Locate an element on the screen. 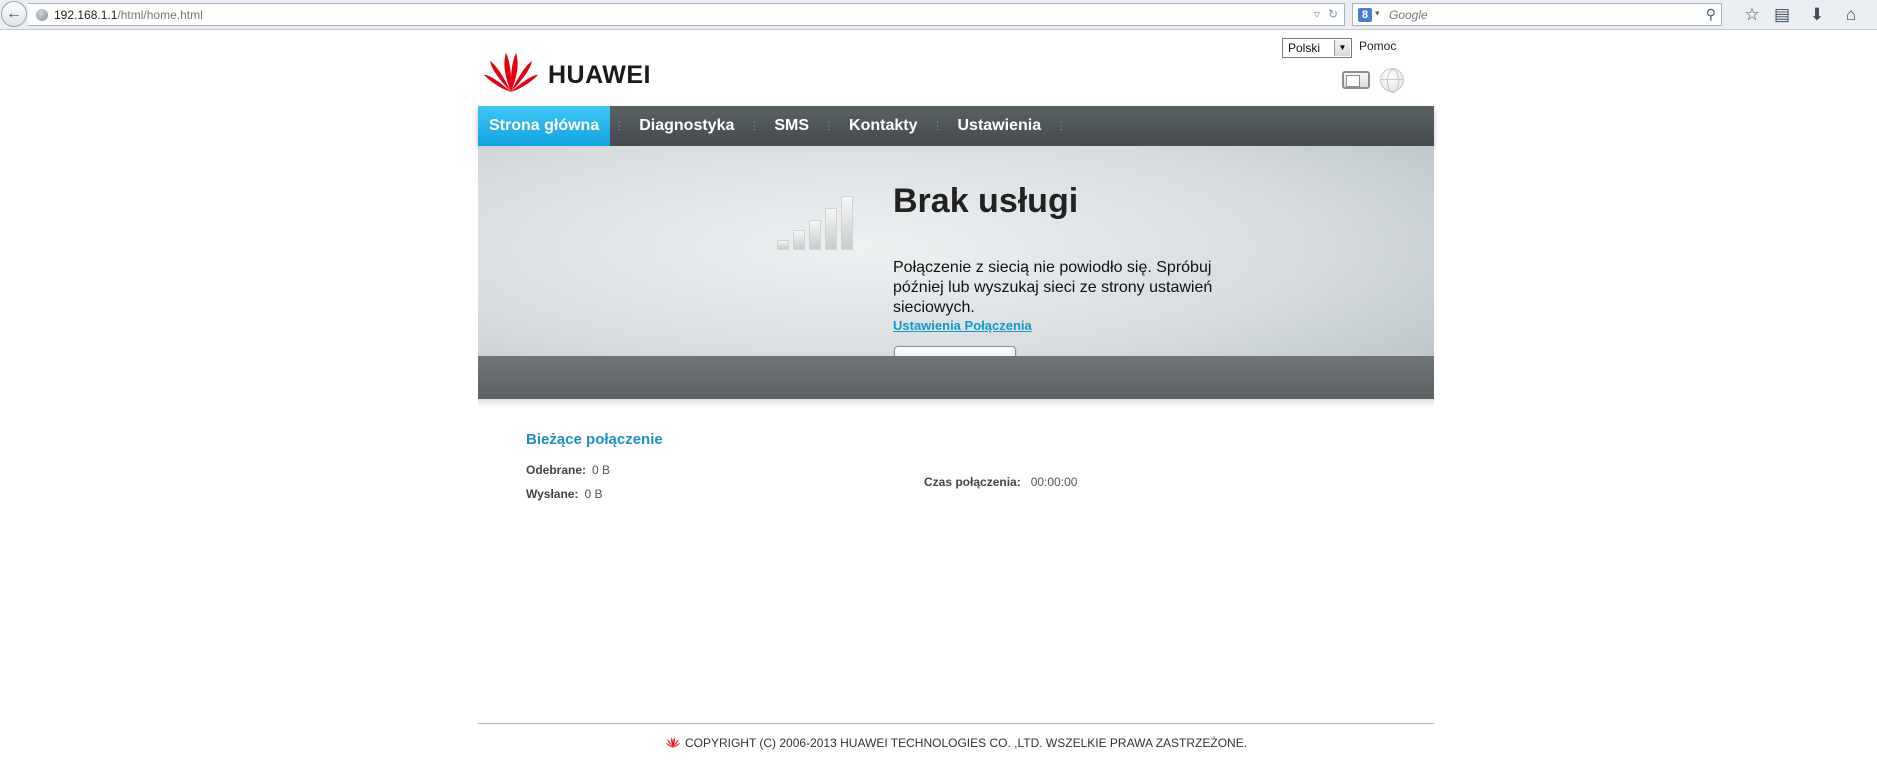 The image size is (1877, 772). search-magnifier-icon: ⚲ is located at coordinates (1711, 14).